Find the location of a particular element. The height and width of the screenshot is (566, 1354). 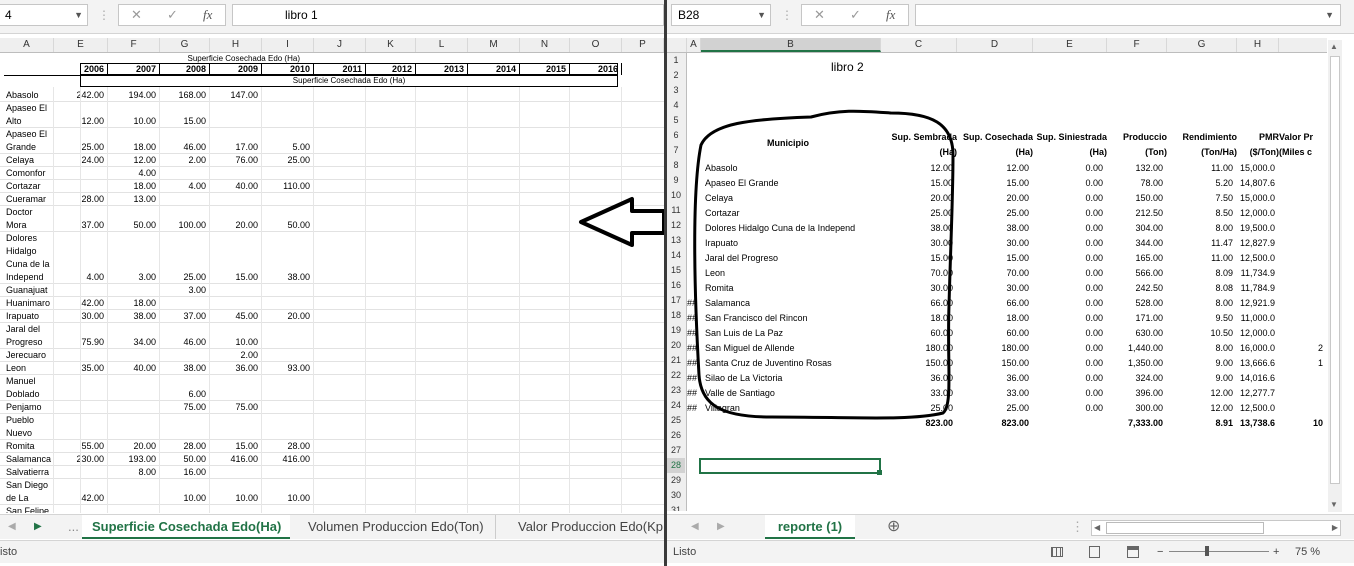

add-sheet-icon: ⊕ is located at coordinates (893, 527).